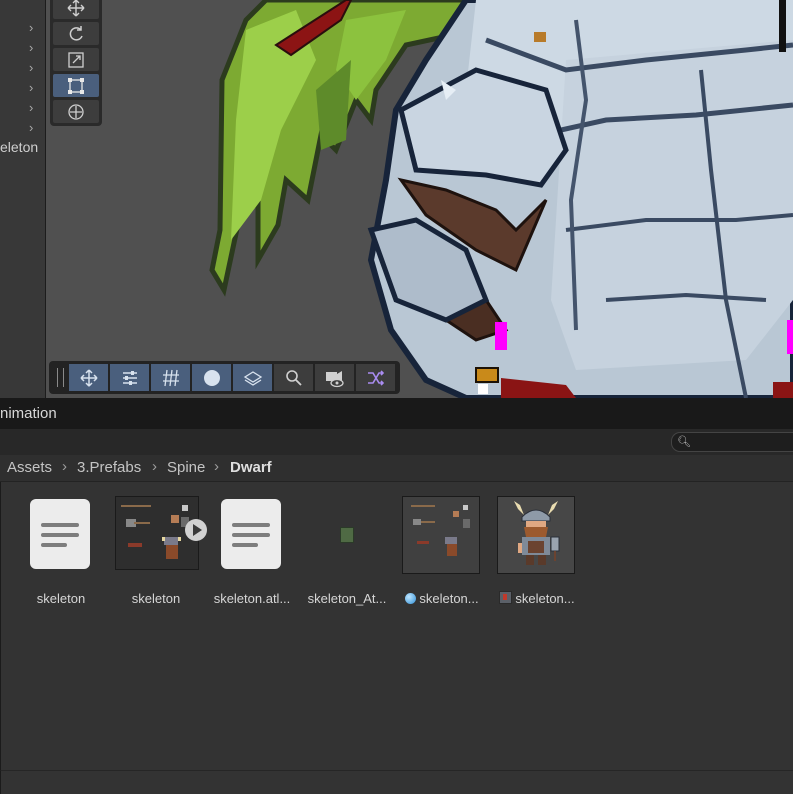  Describe the element at coordinates (29, 467) in the screenshot. I see `breadcrumb-assets: Assets` at that location.